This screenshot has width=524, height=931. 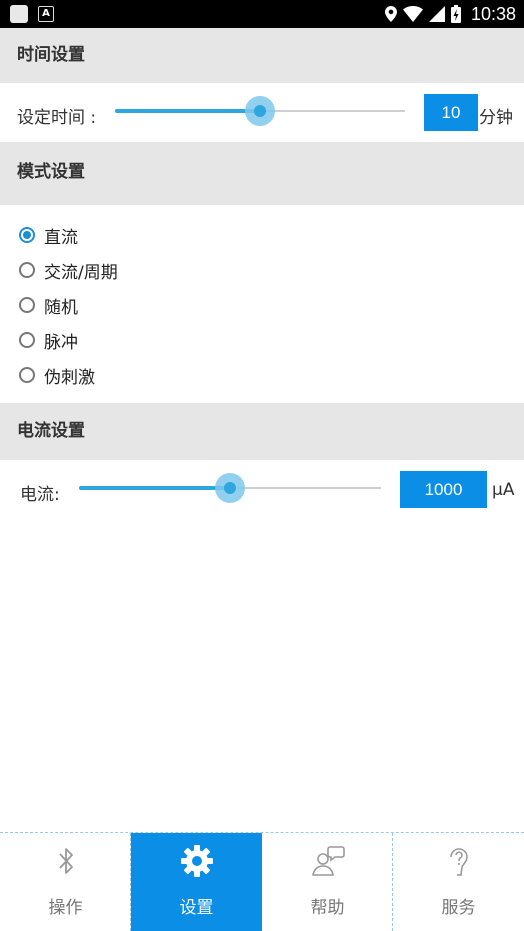 What do you see at coordinates (443, 489) in the screenshot?
I see `current-value-field: 1000` at bounding box center [443, 489].